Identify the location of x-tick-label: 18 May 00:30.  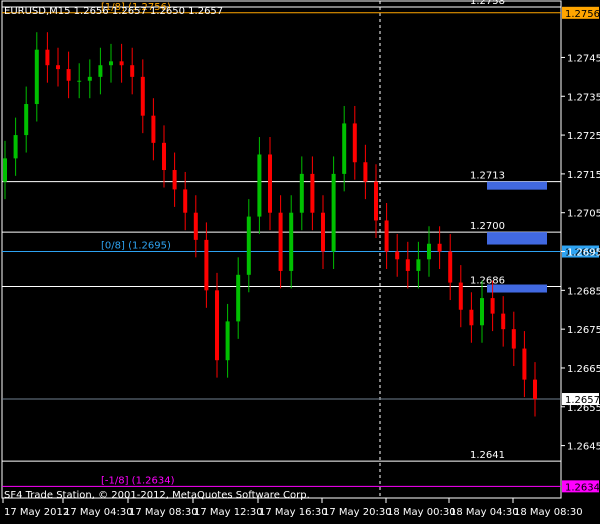
(421, 512).